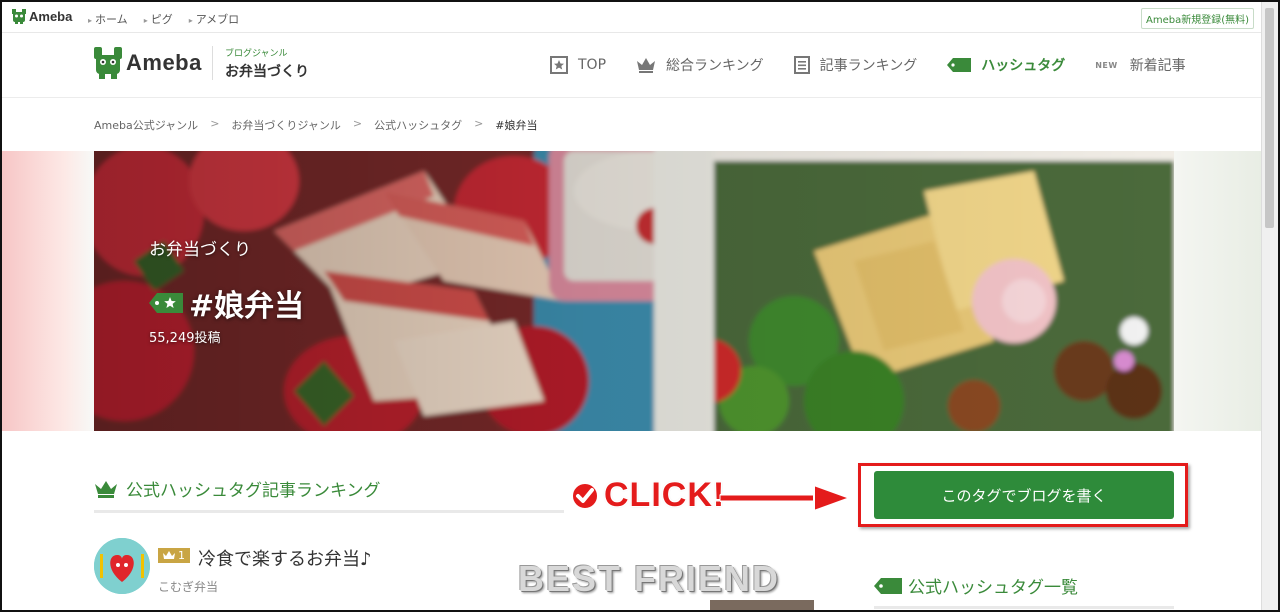 This screenshot has width=1280, height=612. I want to click on ameba-logo: Ameba, so click(148, 63).